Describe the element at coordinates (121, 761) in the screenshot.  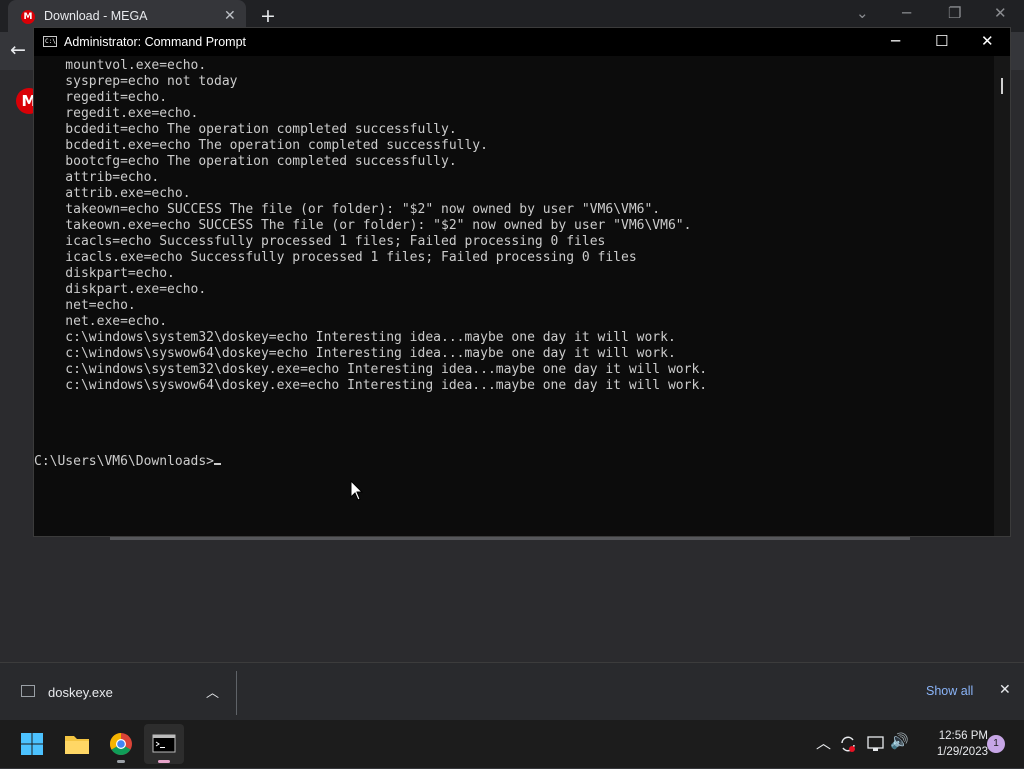
I see `running-indicator` at that location.